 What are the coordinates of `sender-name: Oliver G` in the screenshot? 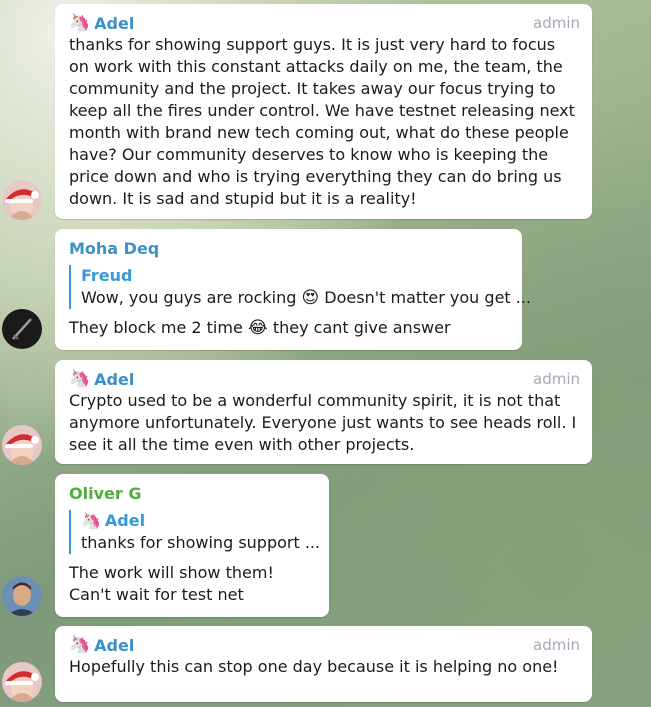 It's located at (105, 493).